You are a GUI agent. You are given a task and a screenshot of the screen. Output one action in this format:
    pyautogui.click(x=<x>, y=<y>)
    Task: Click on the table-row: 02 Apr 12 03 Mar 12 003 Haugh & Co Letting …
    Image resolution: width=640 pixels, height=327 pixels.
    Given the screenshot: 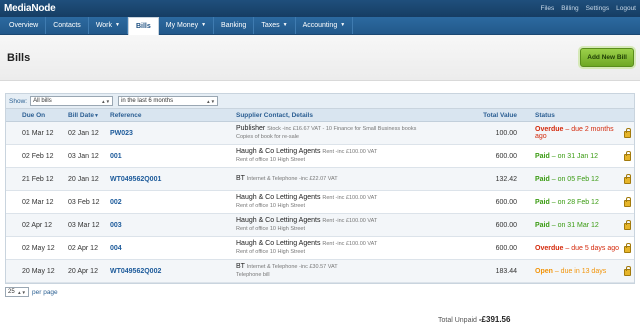 What is the action you would take?
    pyautogui.click(x=320, y=225)
    